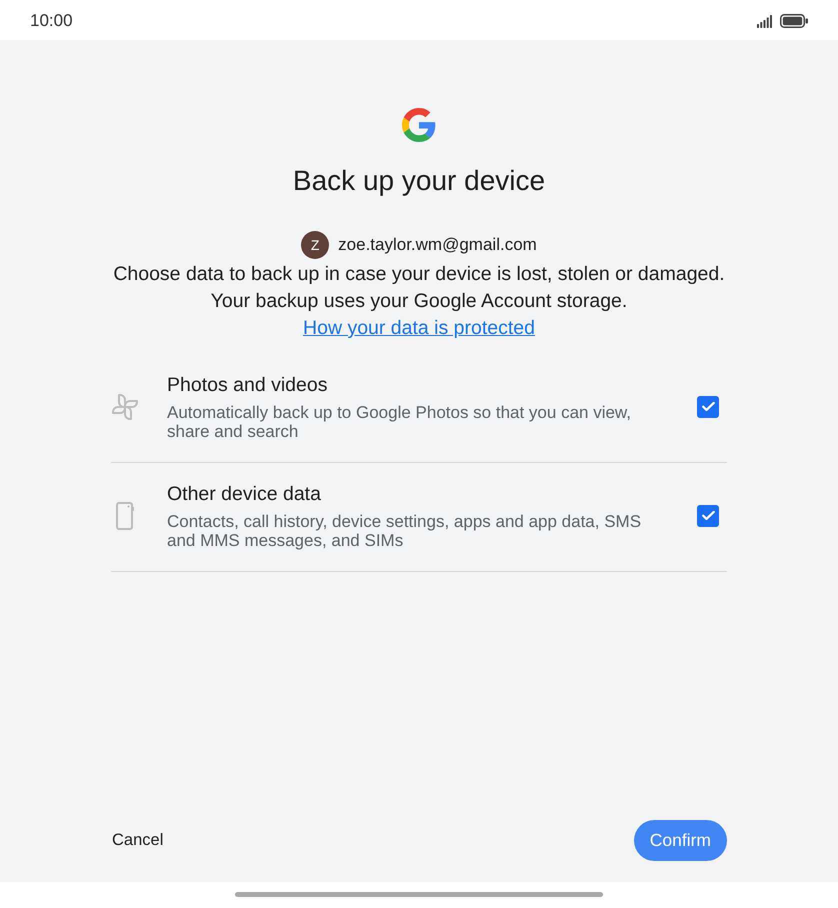 The height and width of the screenshot is (908, 838). I want to click on description-text: Choose data to back up in case your device is lost, stolen or damaged. Your backup uses your Google Account storage. How your data is protected, so click(419, 301).